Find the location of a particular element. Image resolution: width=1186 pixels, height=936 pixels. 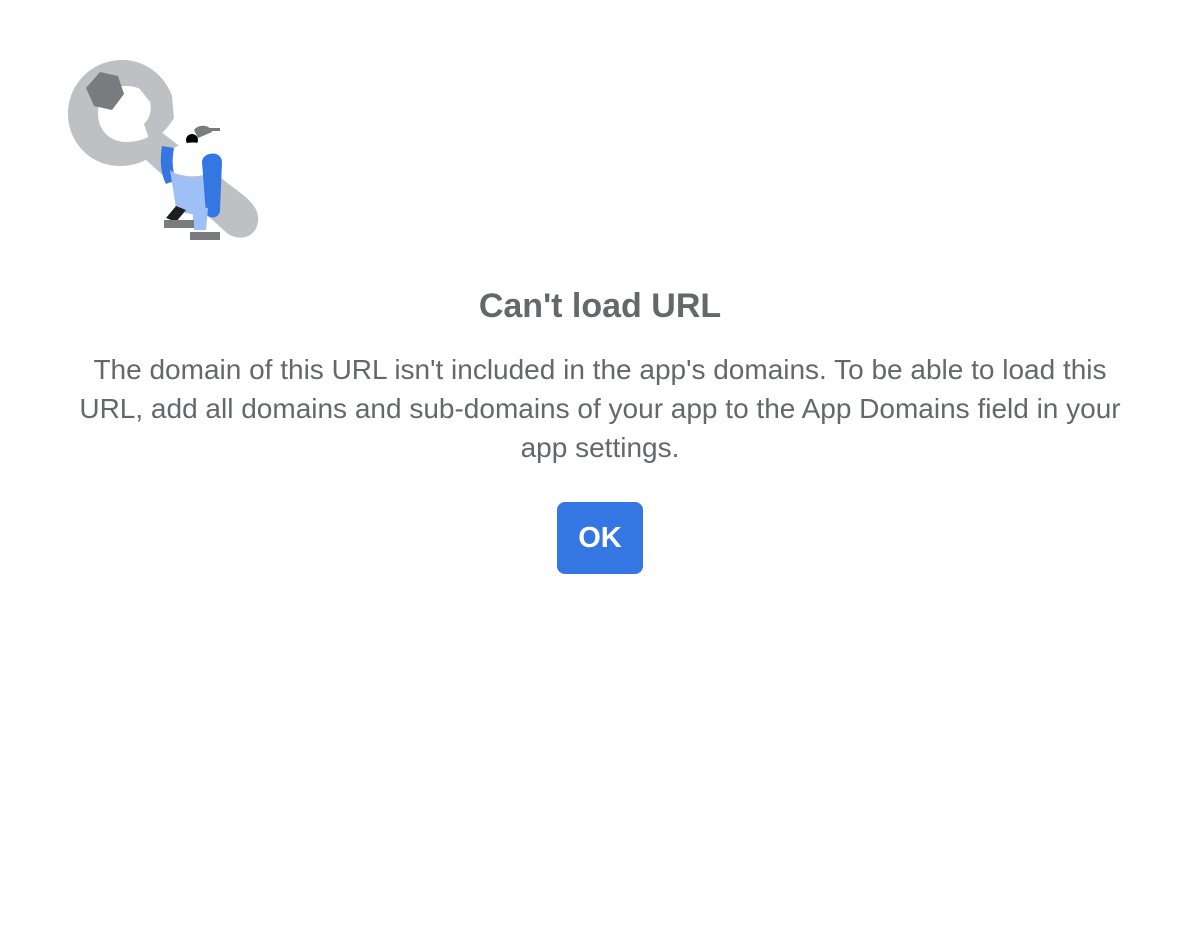

wrench-worker-illustration-icon is located at coordinates (163, 150).